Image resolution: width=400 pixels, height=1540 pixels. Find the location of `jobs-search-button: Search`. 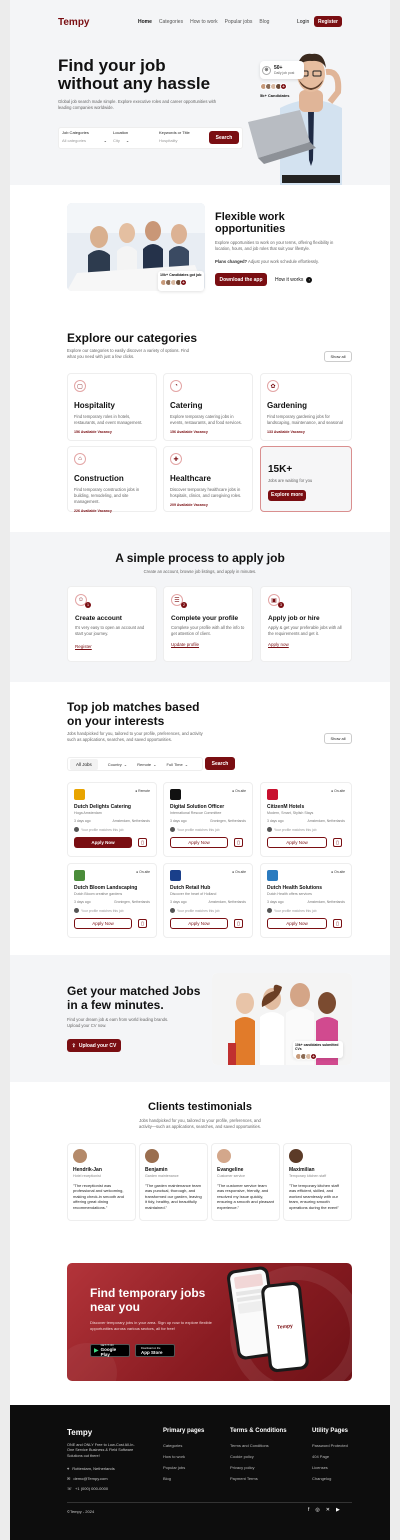

jobs-search-button: Search is located at coordinates (220, 763).